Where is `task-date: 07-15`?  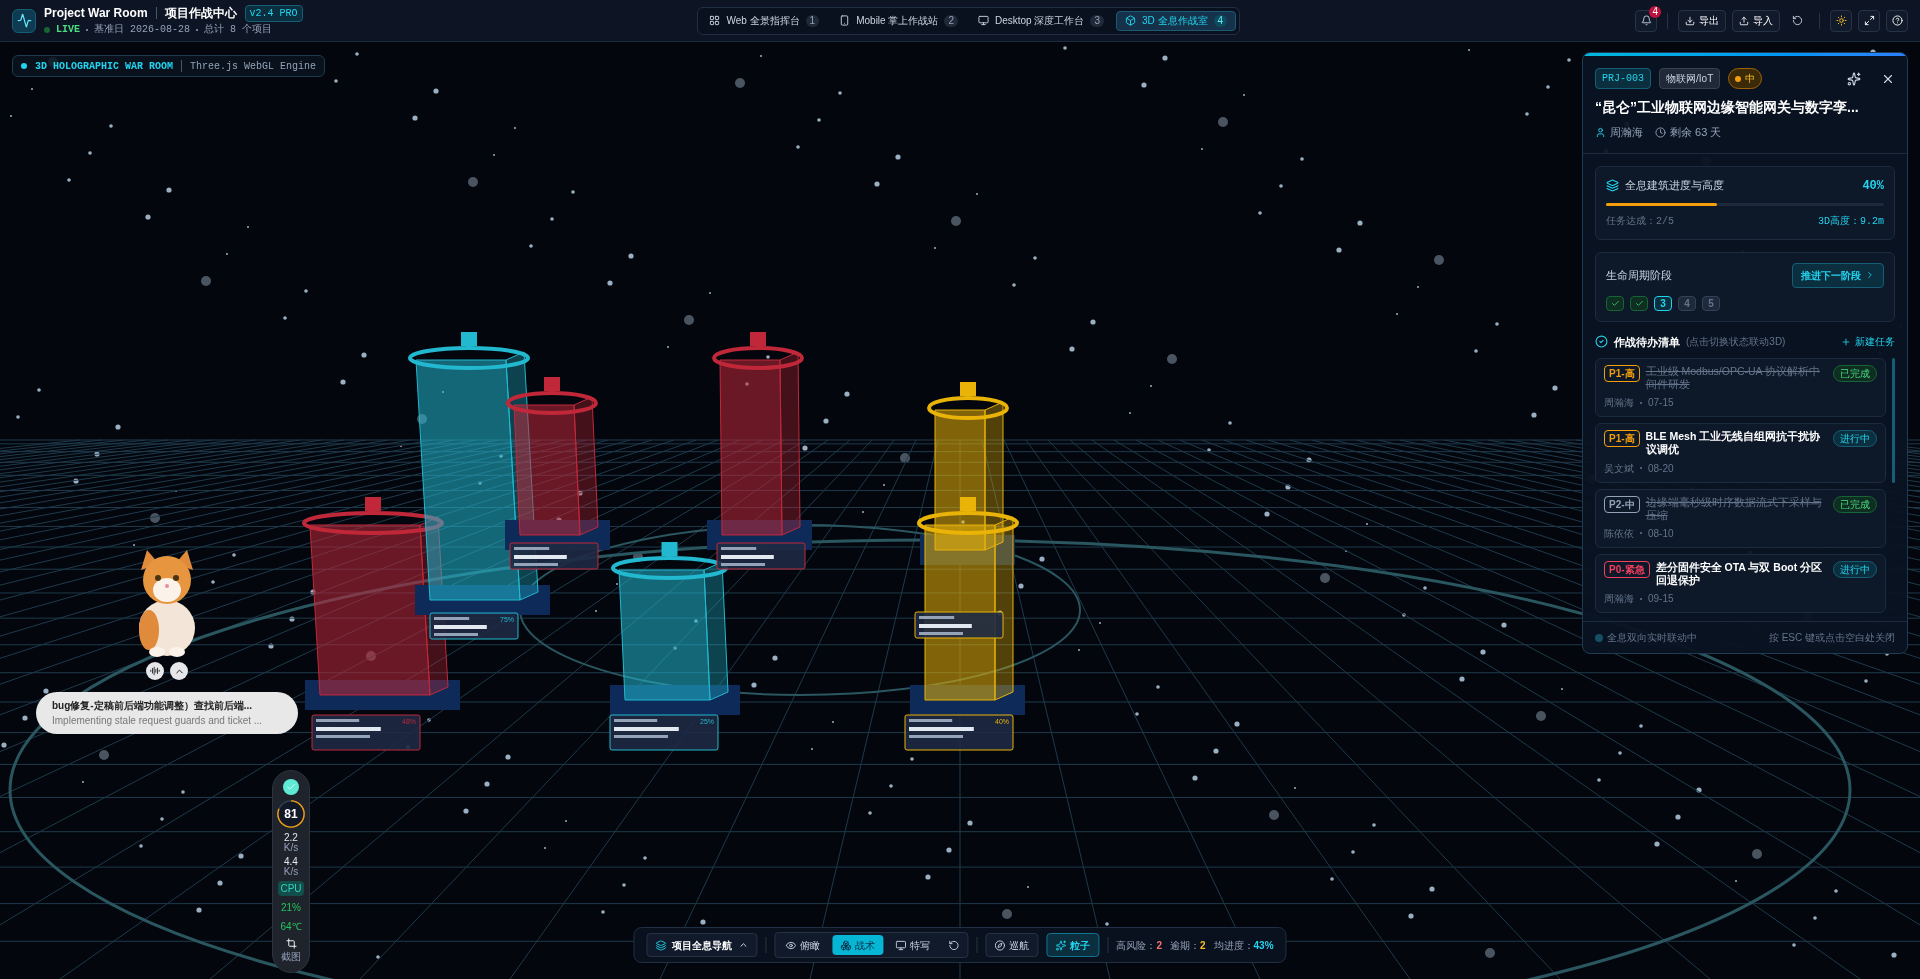
task-date: 07-15 is located at coordinates (1661, 403).